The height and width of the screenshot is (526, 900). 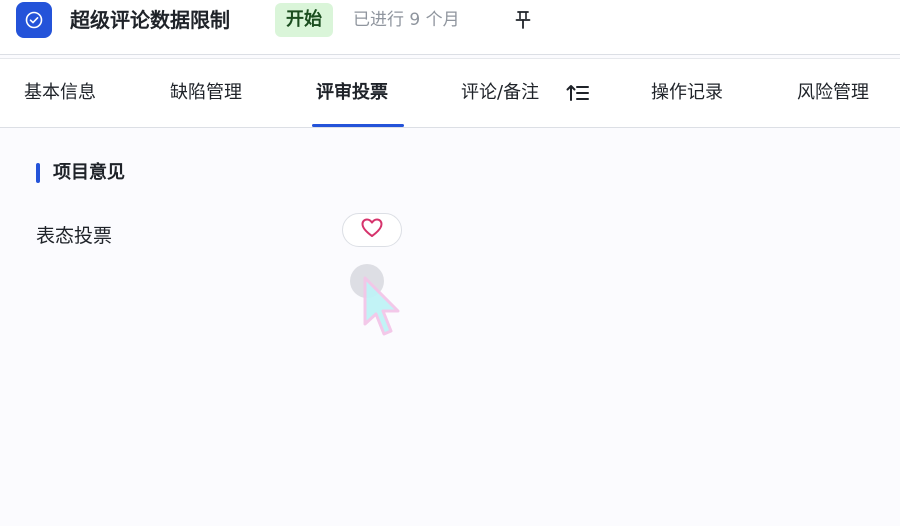 What do you see at coordinates (523, 20) in the screenshot?
I see `pin-icon` at bounding box center [523, 20].